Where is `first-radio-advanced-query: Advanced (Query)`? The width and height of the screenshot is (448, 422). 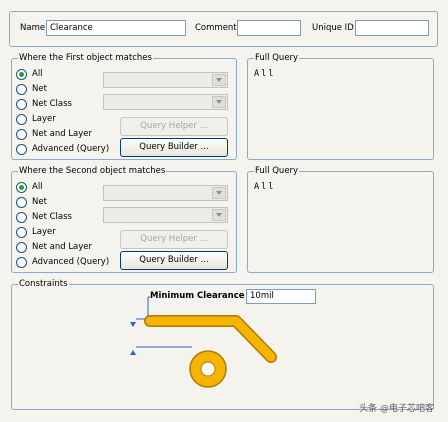
first-radio-advanced-query: Advanced (Query) is located at coordinates (62, 149).